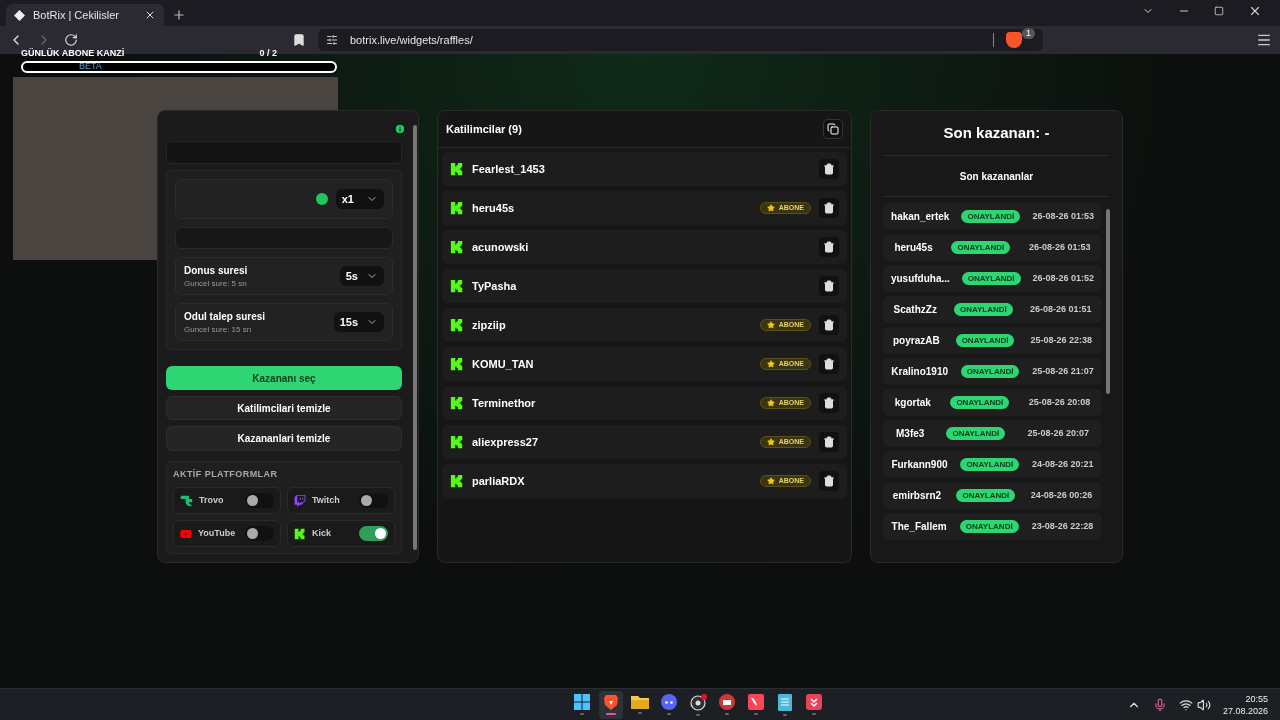  I want to click on chat-icon, so click(669, 702).